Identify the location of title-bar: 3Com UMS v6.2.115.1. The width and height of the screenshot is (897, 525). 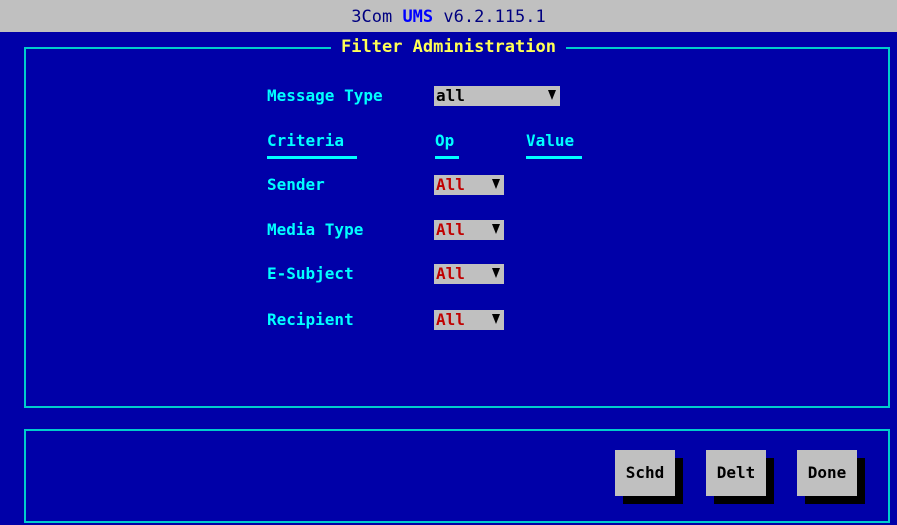
(448, 16).